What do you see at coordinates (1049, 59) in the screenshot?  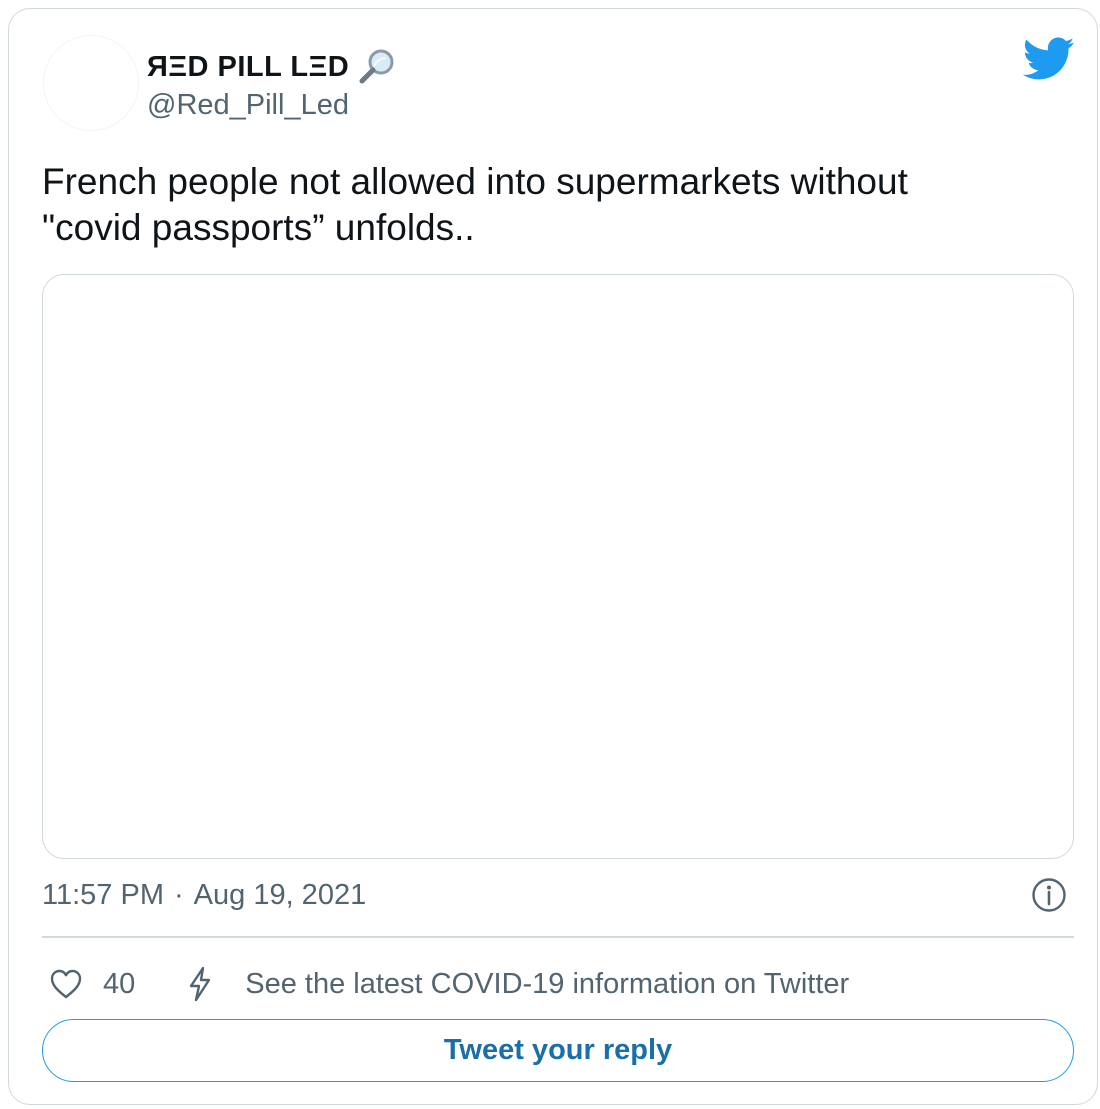 I see `twitter-bird-icon` at bounding box center [1049, 59].